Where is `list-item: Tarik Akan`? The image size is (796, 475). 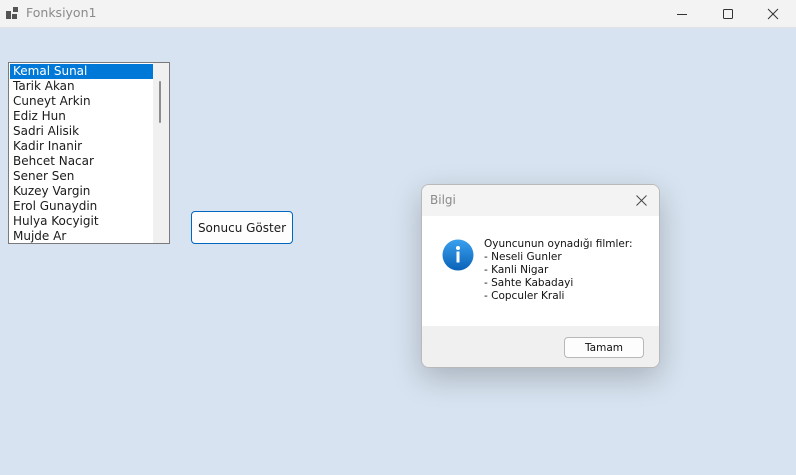 list-item: Tarik Akan is located at coordinates (82, 86).